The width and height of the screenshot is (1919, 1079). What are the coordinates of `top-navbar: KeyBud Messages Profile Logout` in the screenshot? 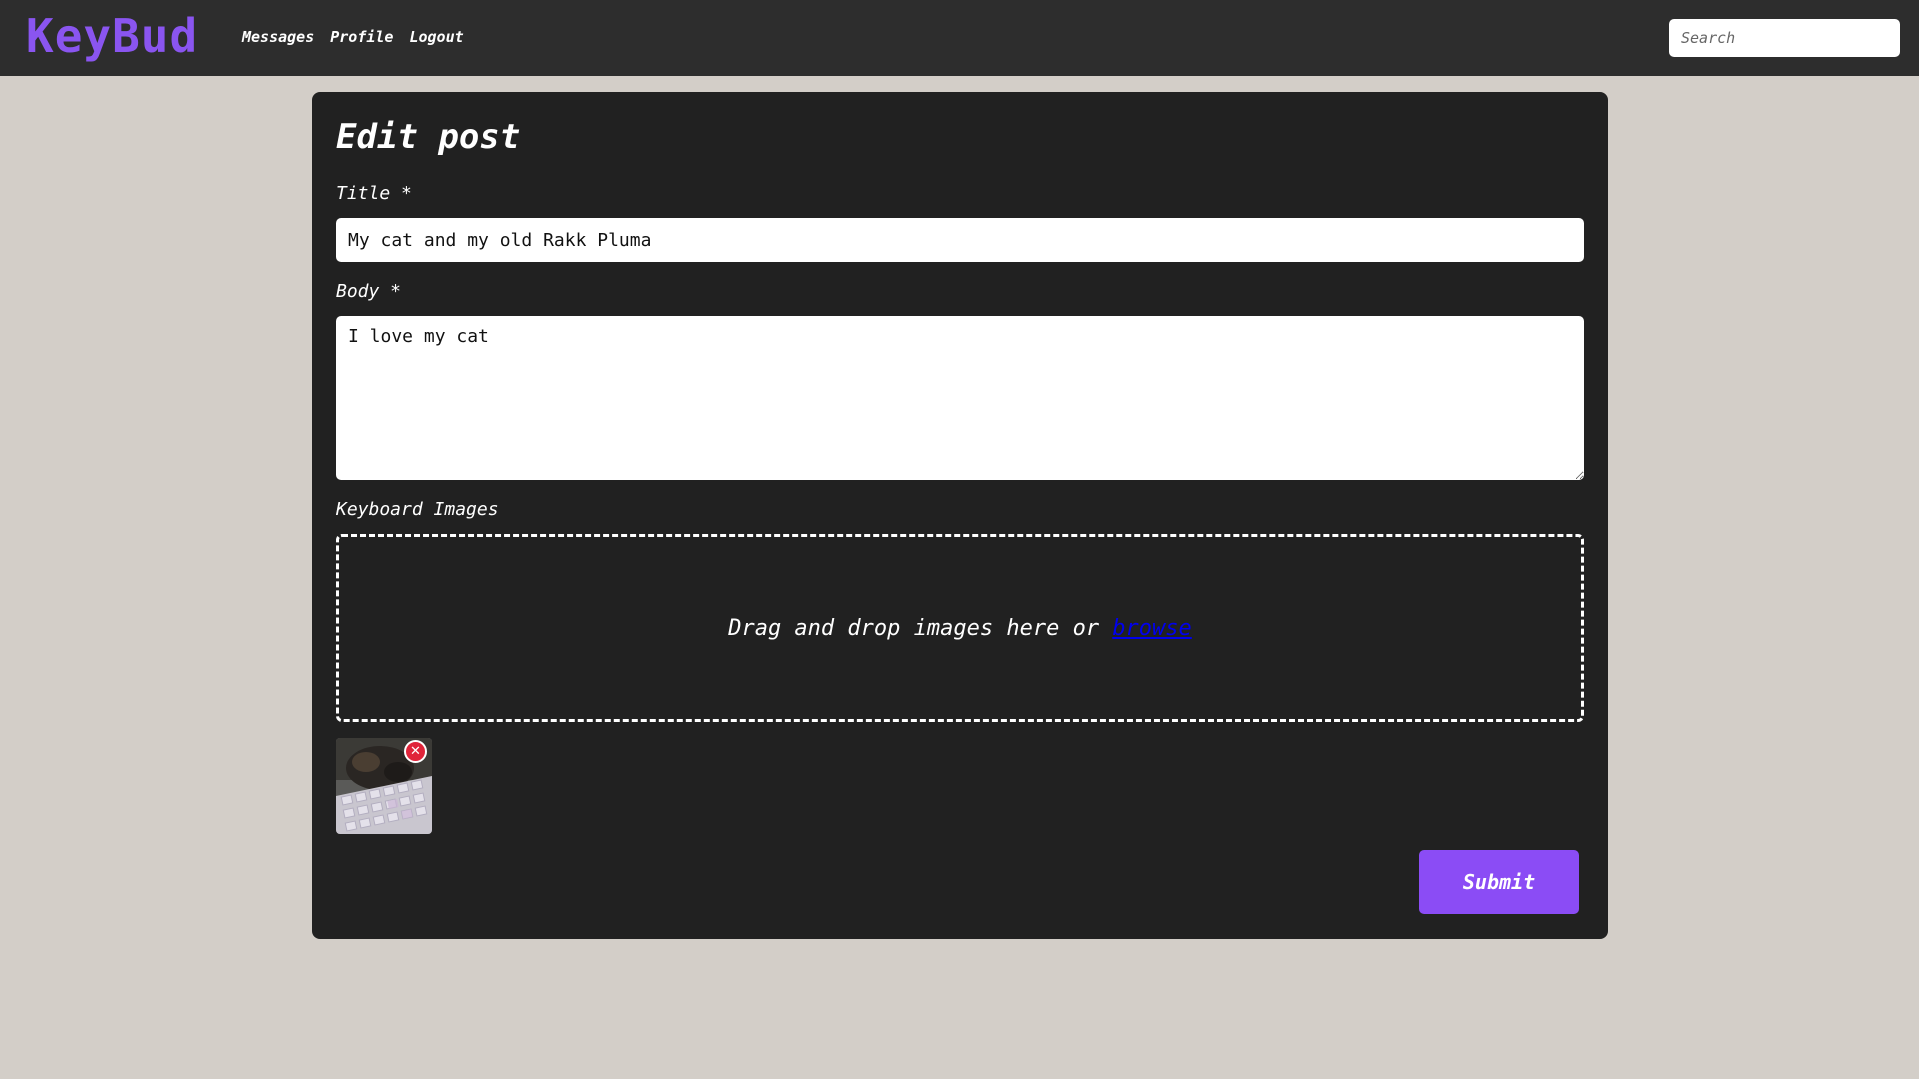 It's located at (959, 38).